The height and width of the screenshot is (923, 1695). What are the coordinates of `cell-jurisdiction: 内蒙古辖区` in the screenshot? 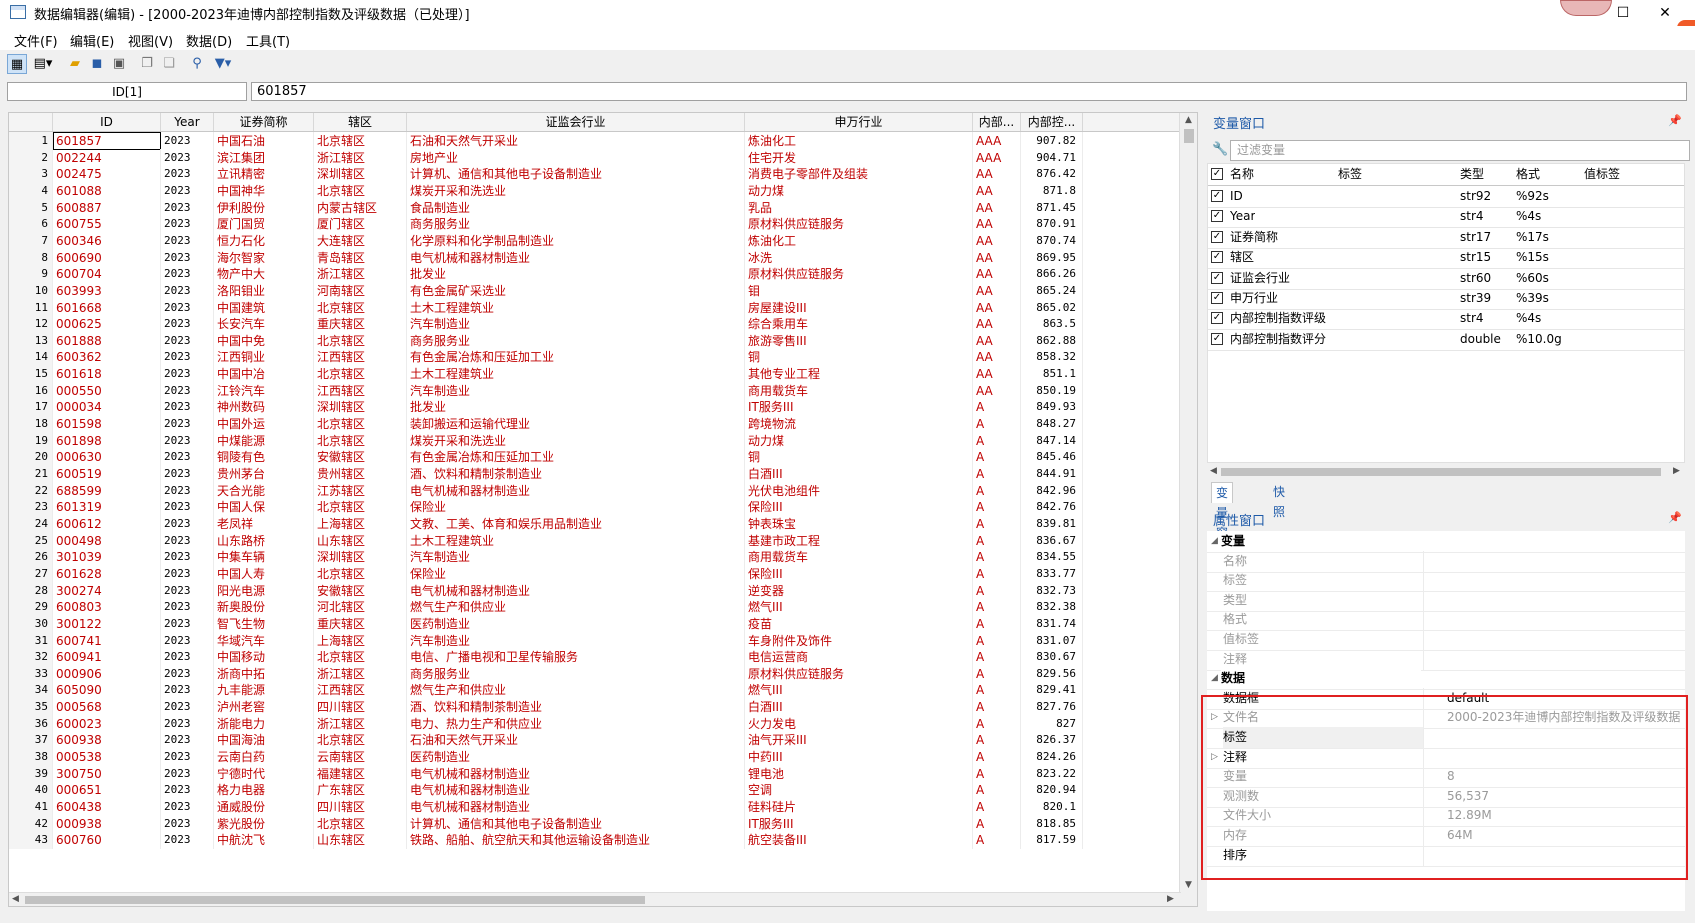 It's located at (360, 207).